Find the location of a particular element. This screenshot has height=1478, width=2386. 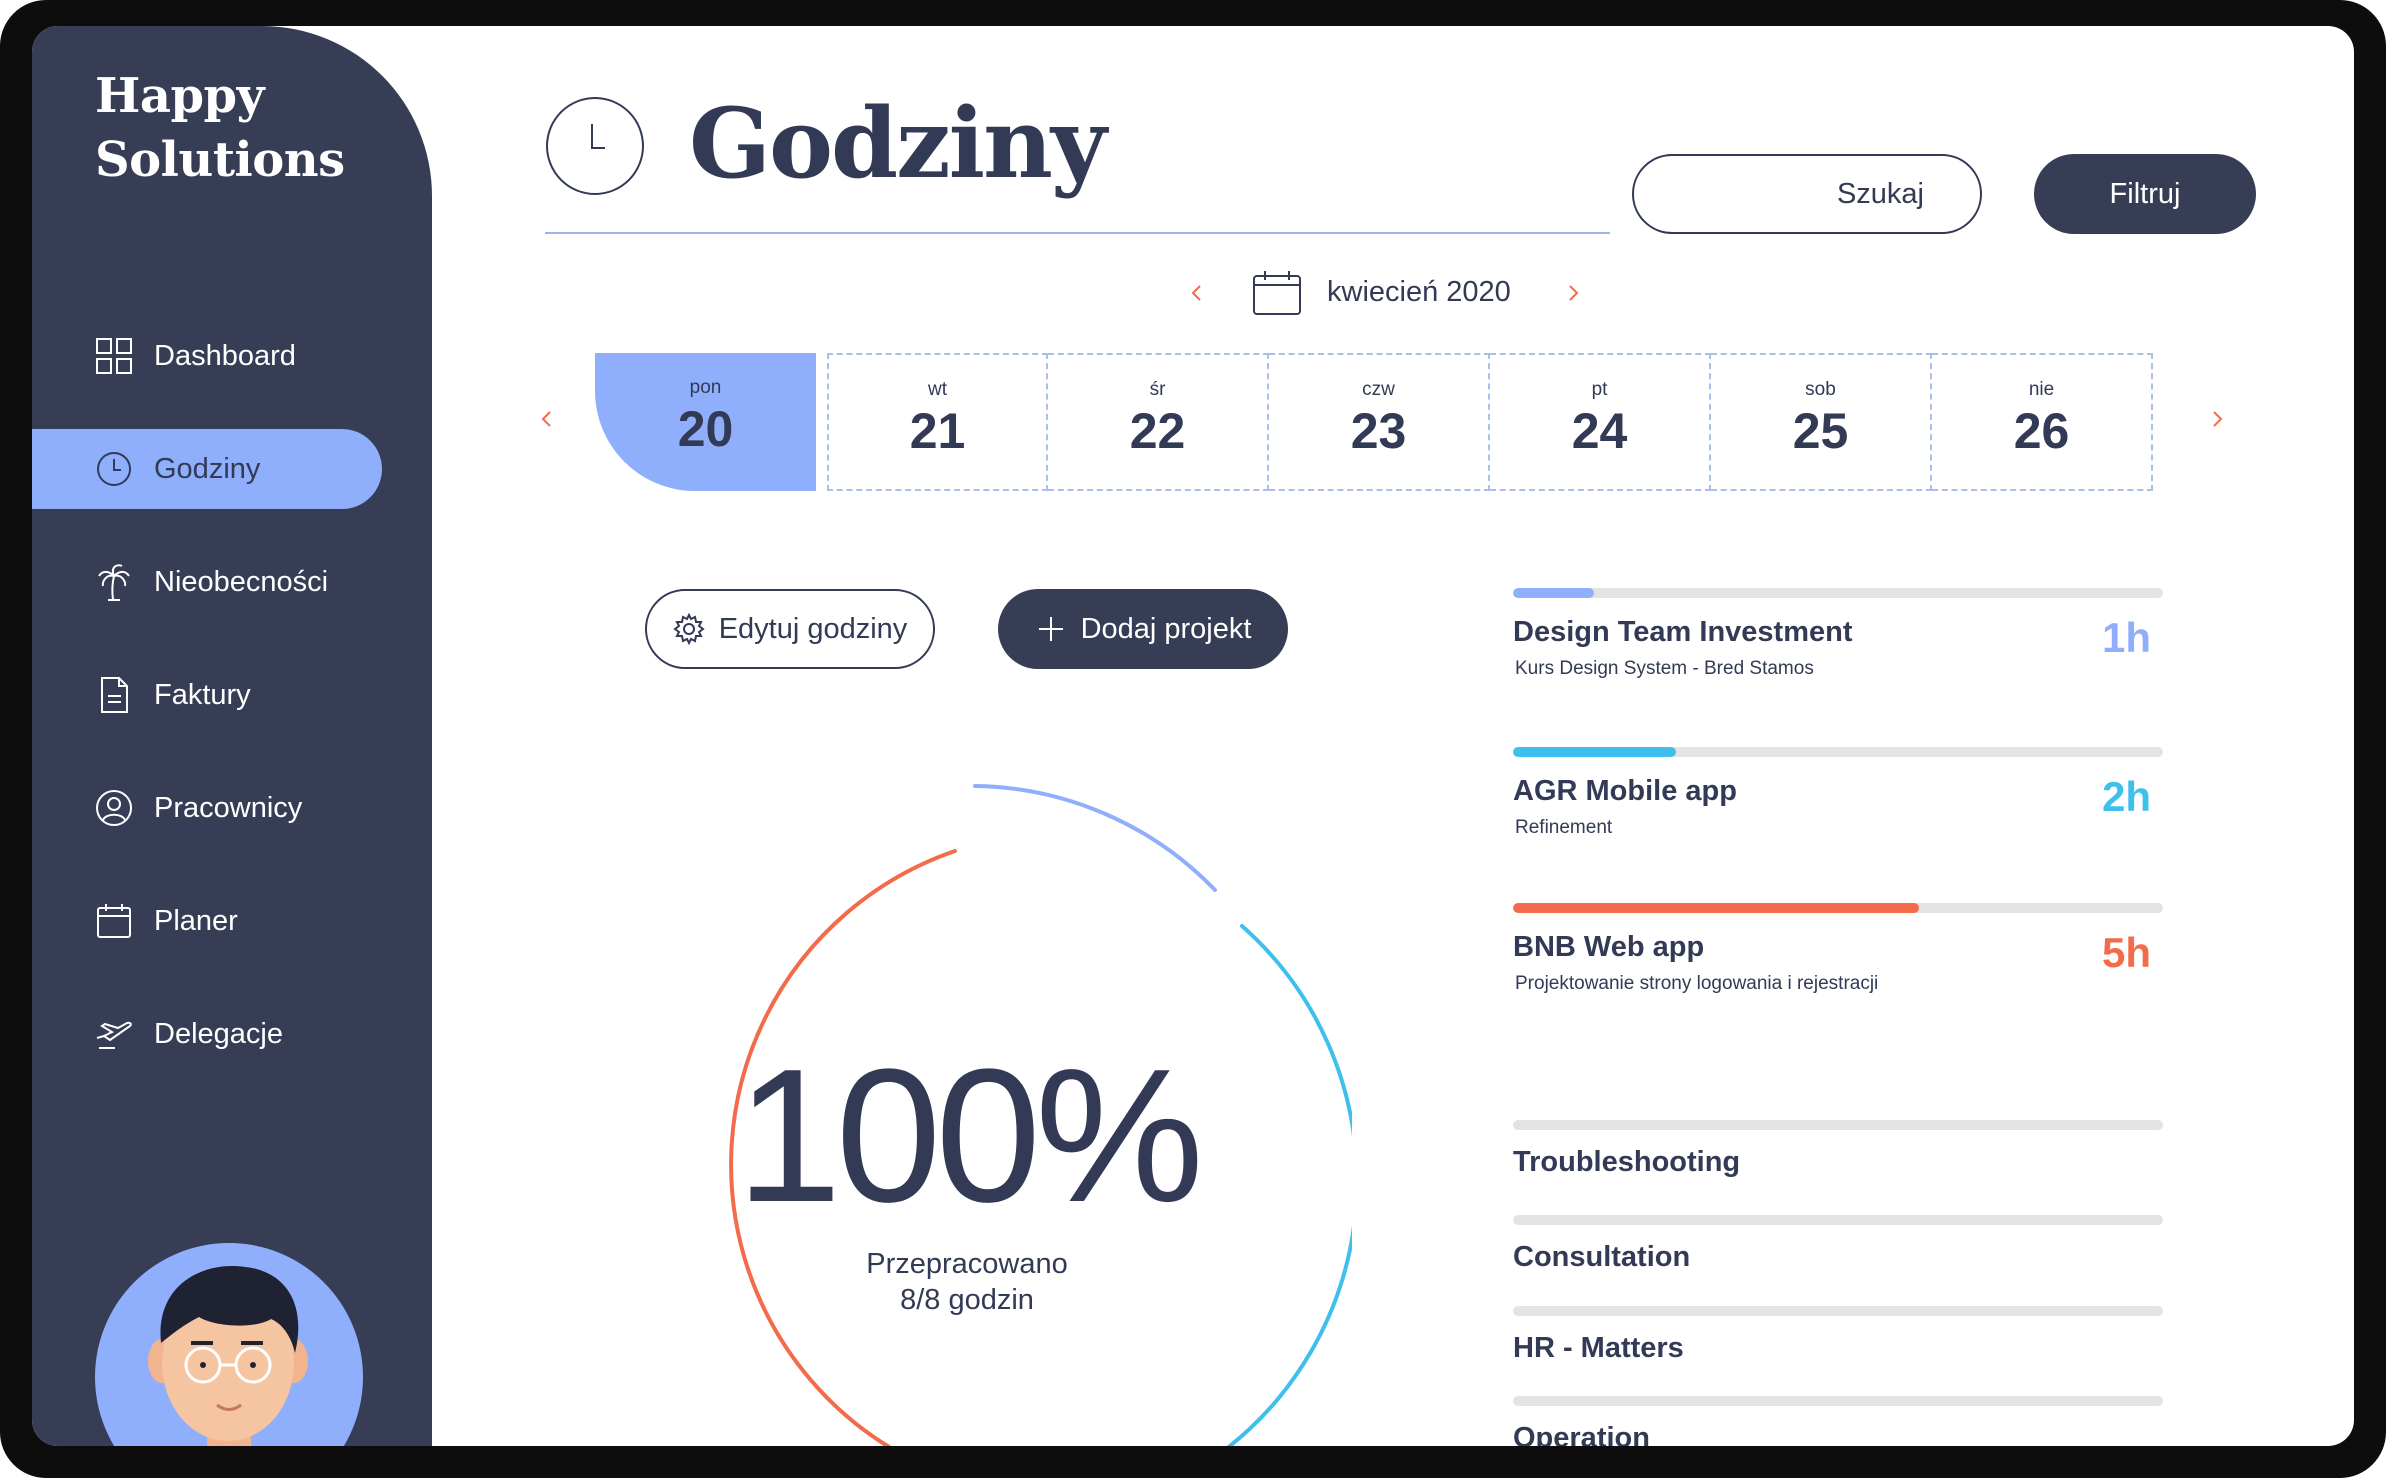

clock-icon is located at coordinates (114, 469).